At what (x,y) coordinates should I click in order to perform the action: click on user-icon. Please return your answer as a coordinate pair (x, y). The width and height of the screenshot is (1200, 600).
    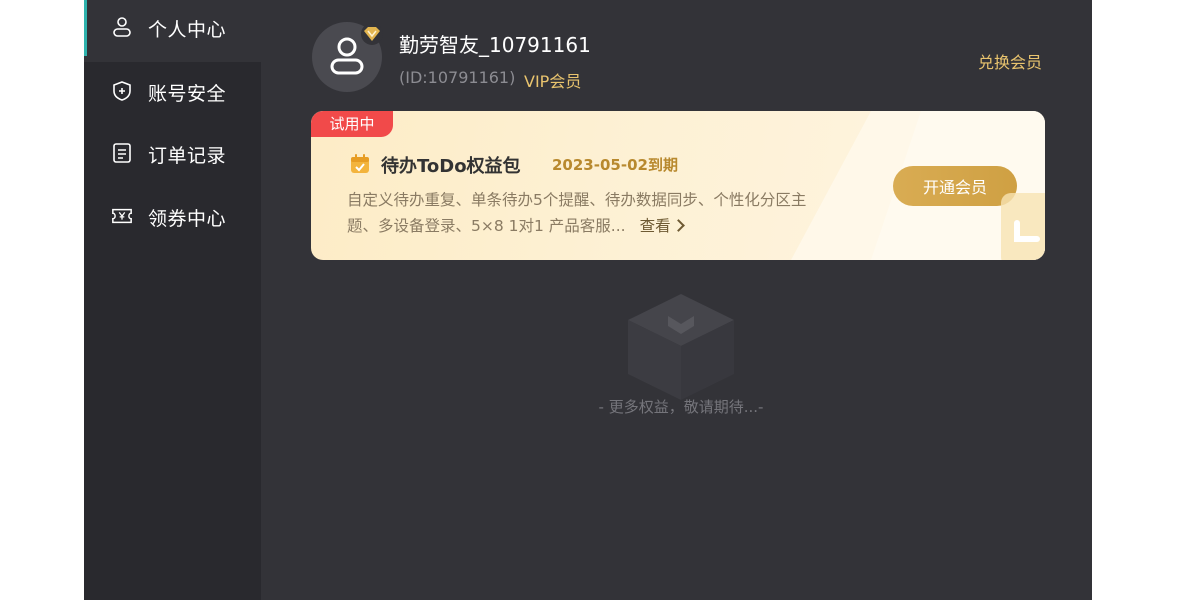
    Looking at the image, I should click on (122, 27).